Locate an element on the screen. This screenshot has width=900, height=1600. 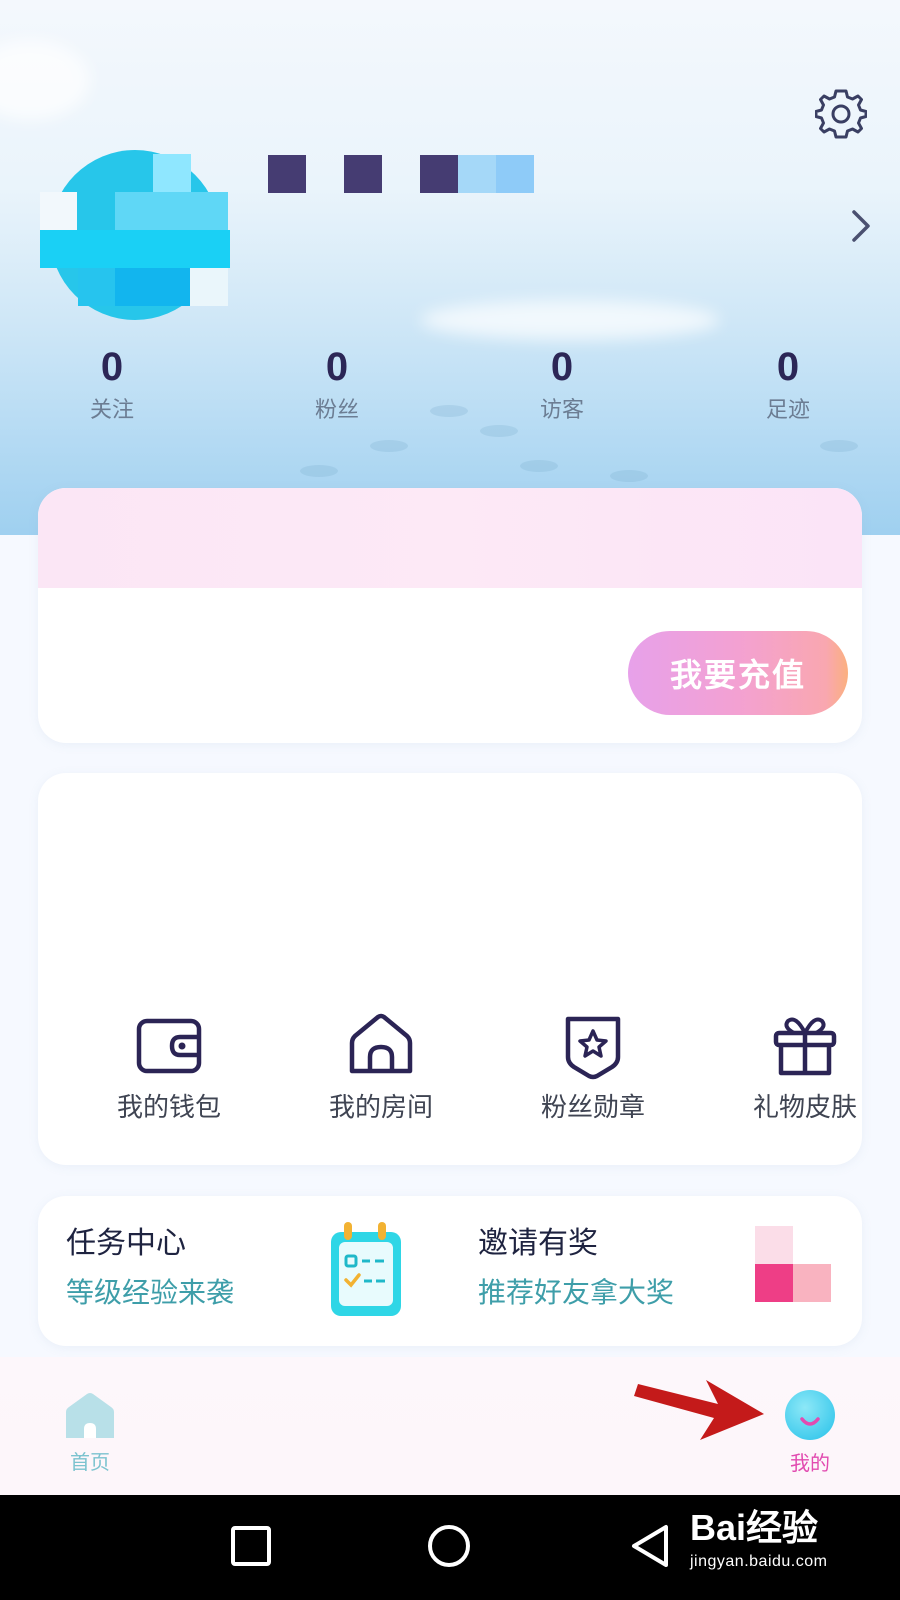
menu-label: 我的钱包 is located at coordinates (168, 1107).